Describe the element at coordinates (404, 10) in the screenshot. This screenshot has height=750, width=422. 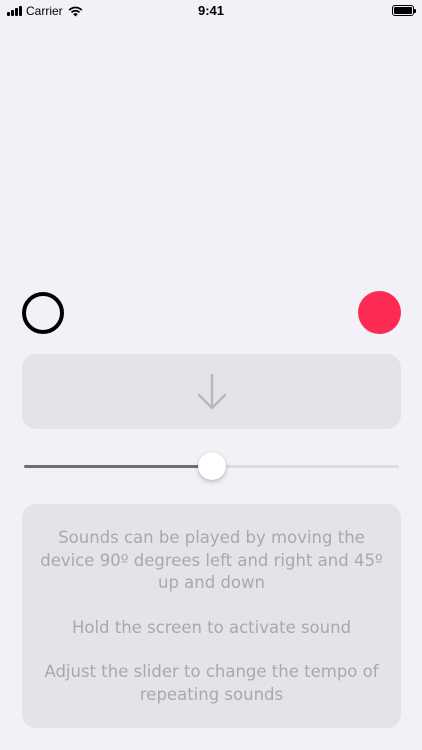
I see `battery-icon` at that location.